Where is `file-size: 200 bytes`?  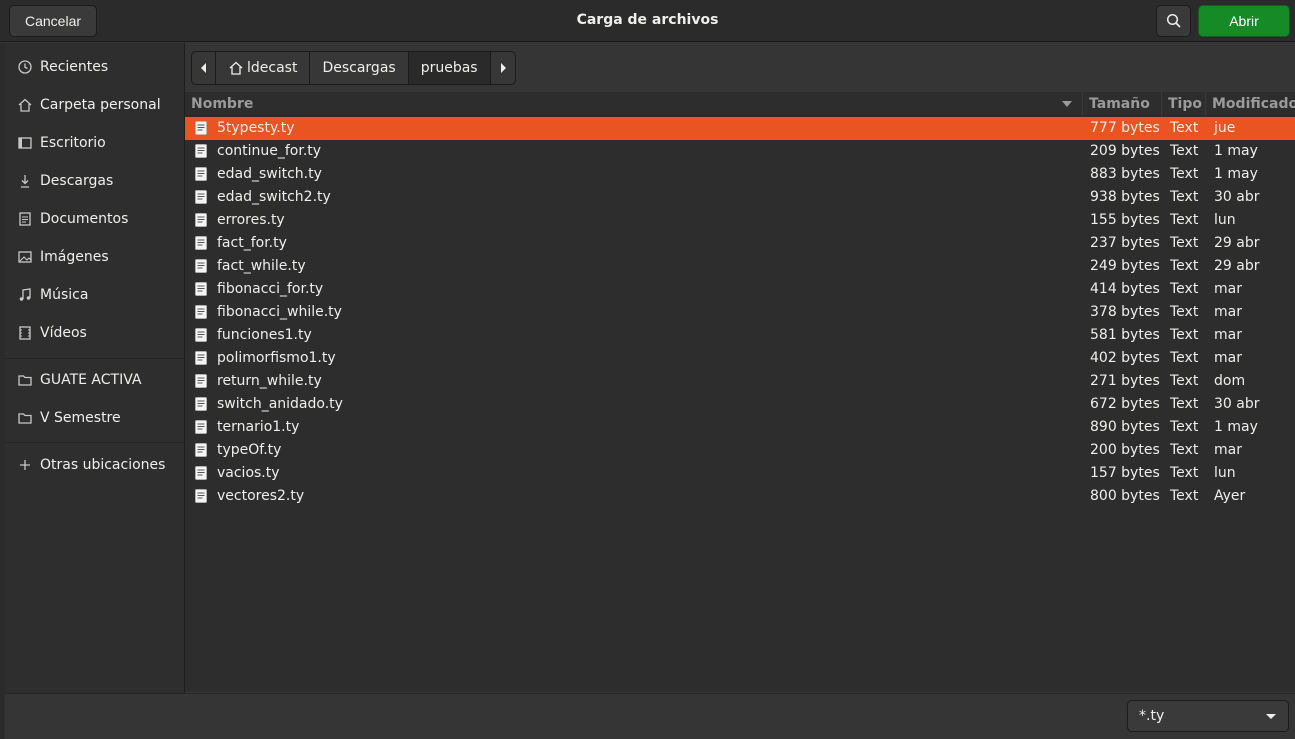
file-size: 200 bytes is located at coordinates (1125, 450).